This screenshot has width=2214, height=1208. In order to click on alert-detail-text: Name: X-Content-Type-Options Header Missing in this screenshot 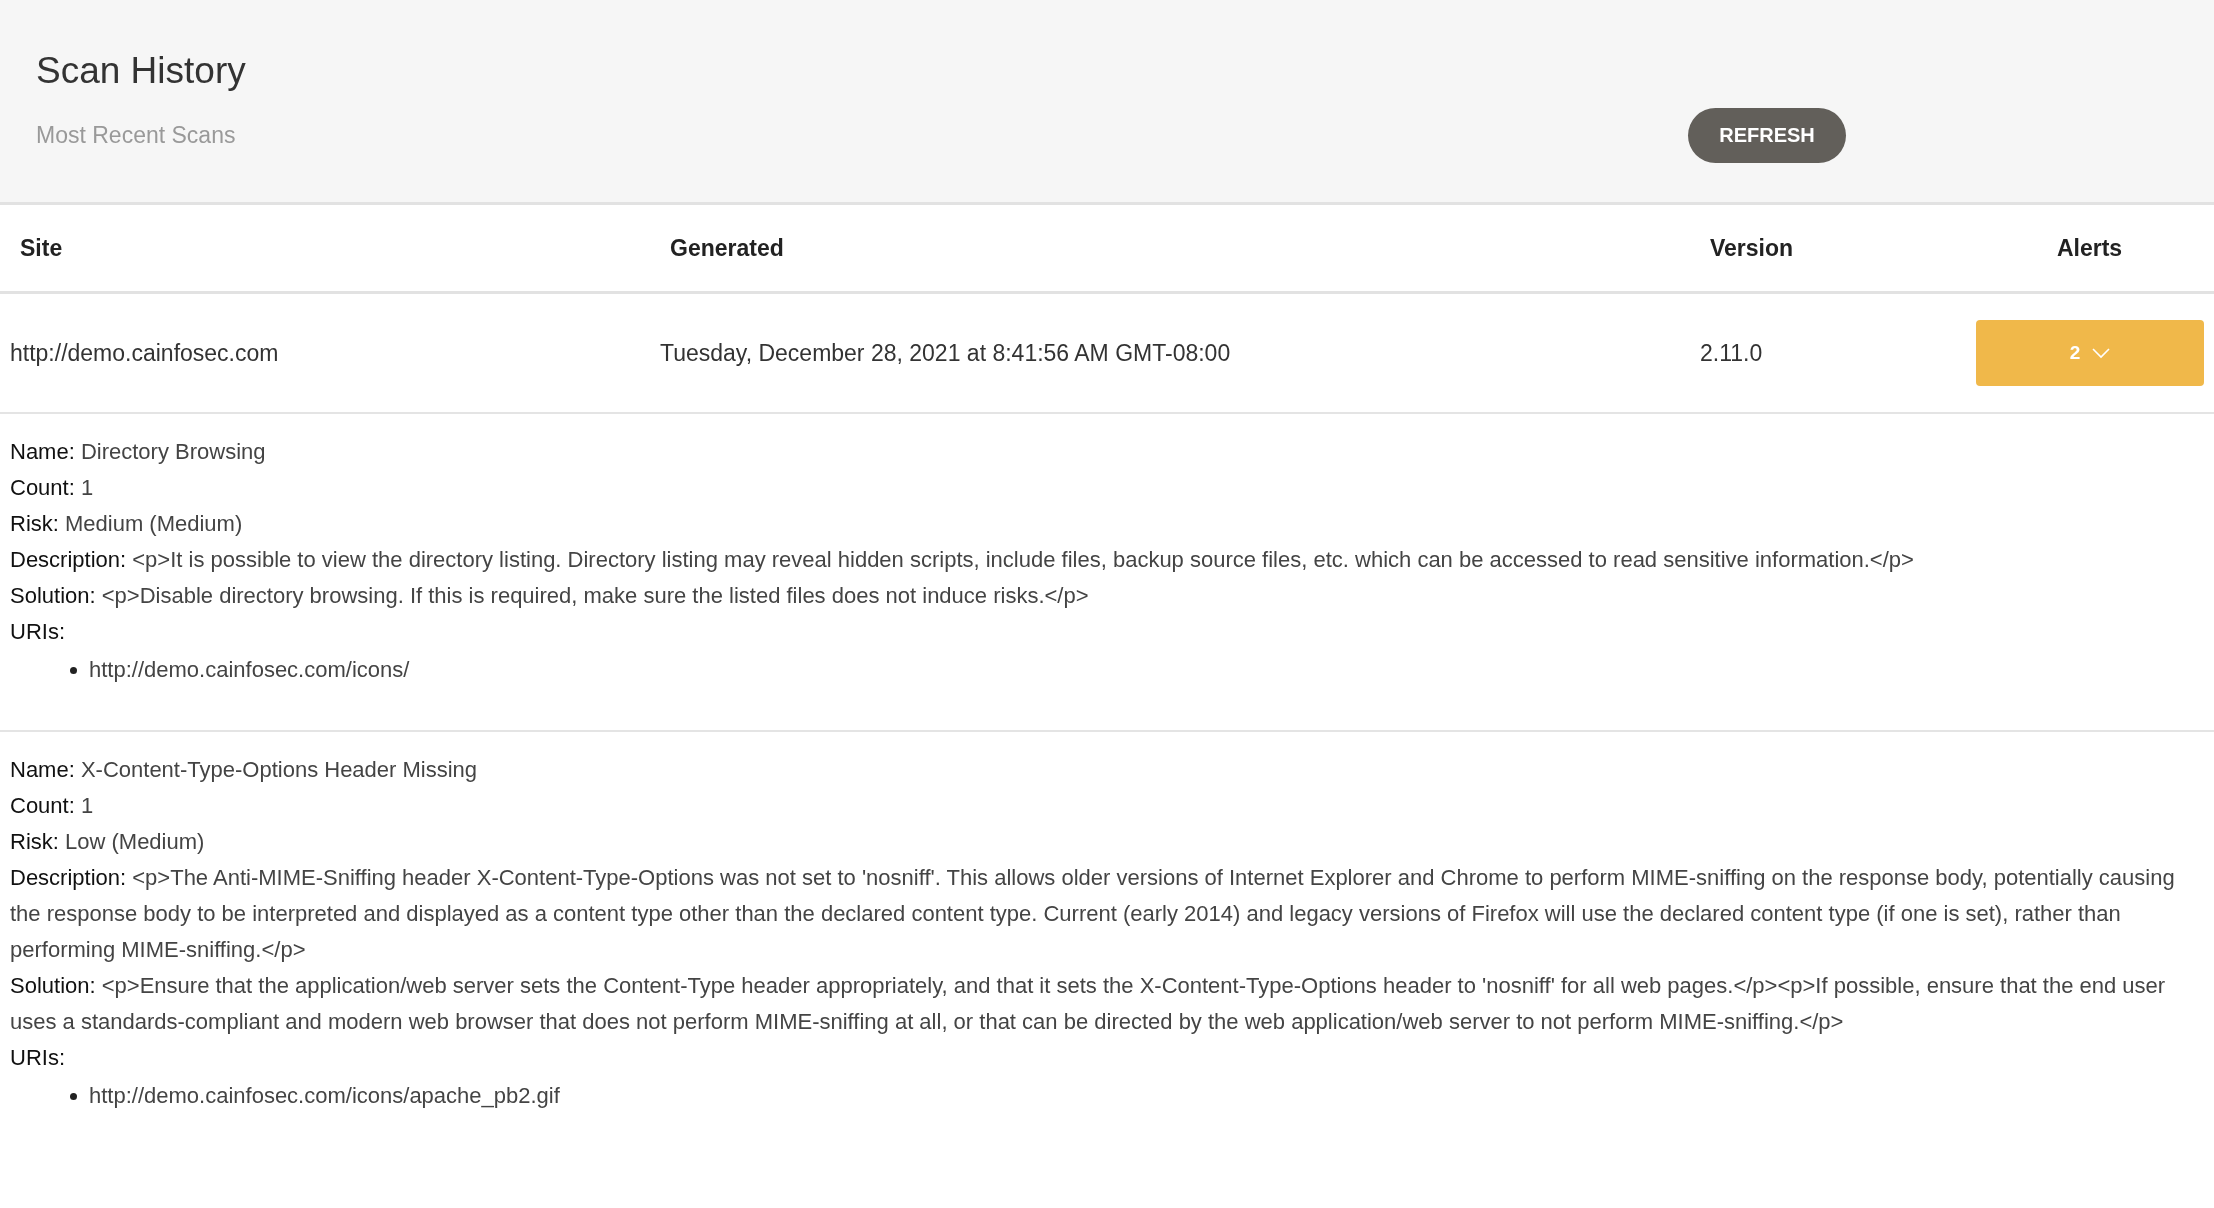, I will do `click(244, 770)`.